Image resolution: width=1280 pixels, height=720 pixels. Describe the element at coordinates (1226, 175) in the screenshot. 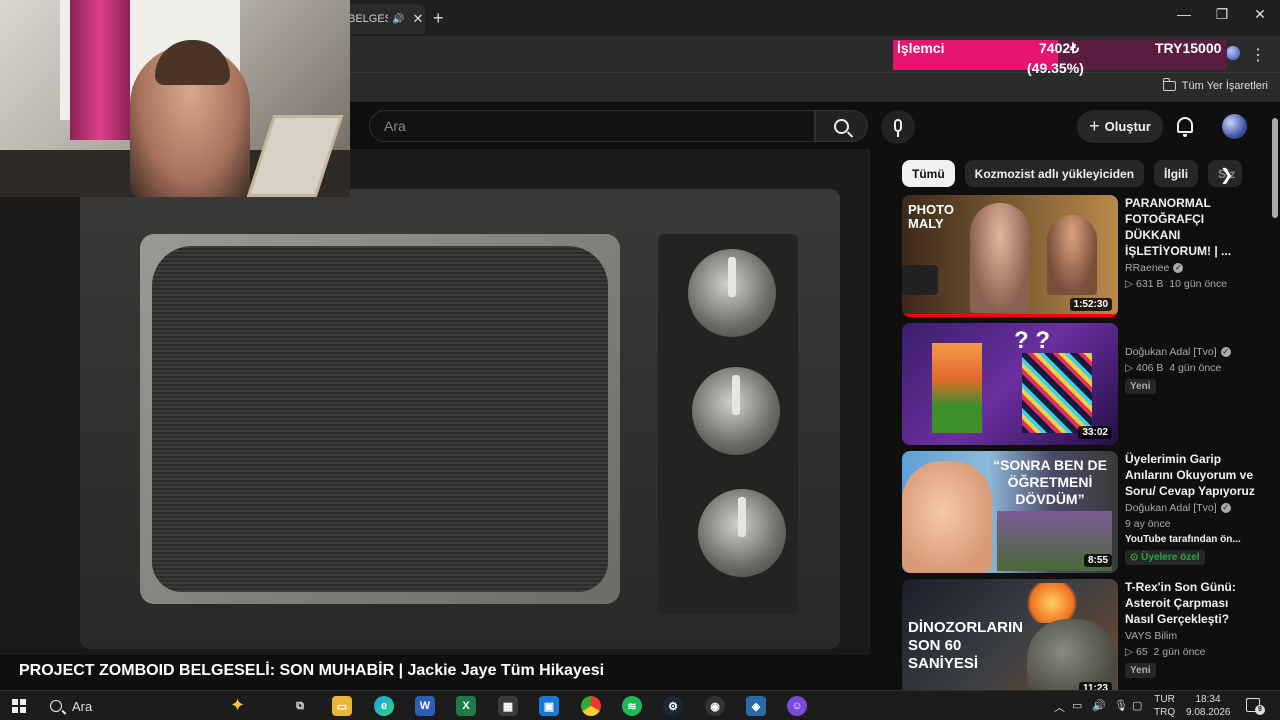

I see `chevron-right-icon: ❯` at that location.